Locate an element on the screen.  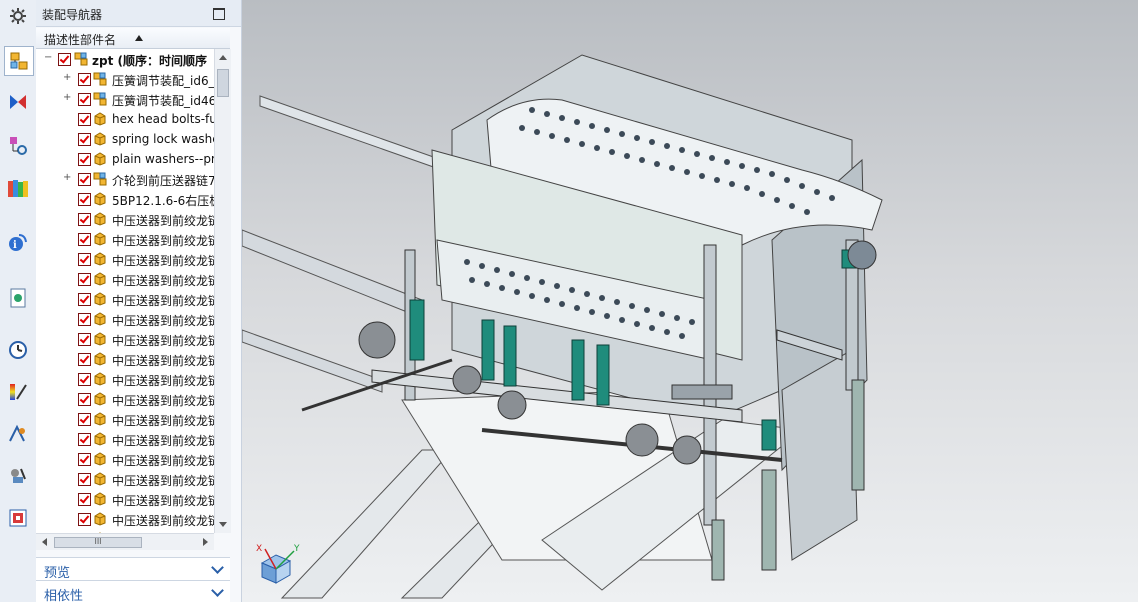
horizontal-scrollbar: III is located at coordinates (125, 541).